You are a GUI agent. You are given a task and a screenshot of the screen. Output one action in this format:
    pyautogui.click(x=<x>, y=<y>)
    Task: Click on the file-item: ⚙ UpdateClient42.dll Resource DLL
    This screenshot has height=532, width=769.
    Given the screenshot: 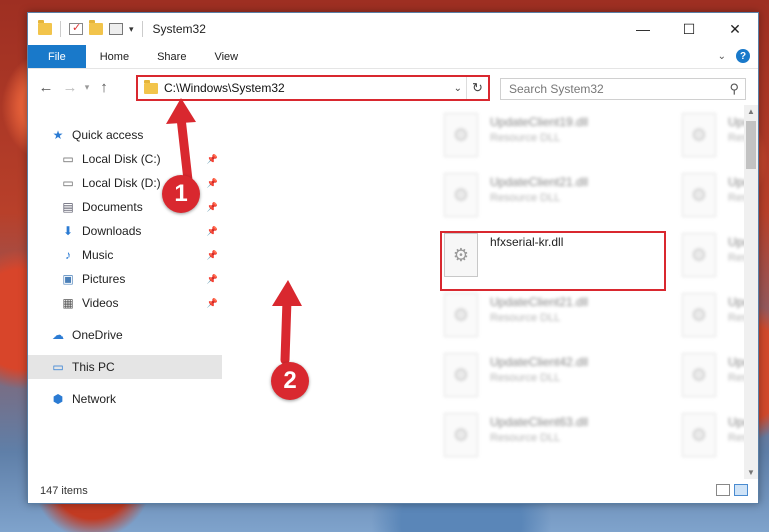 What is the action you would take?
    pyautogui.click(x=559, y=381)
    